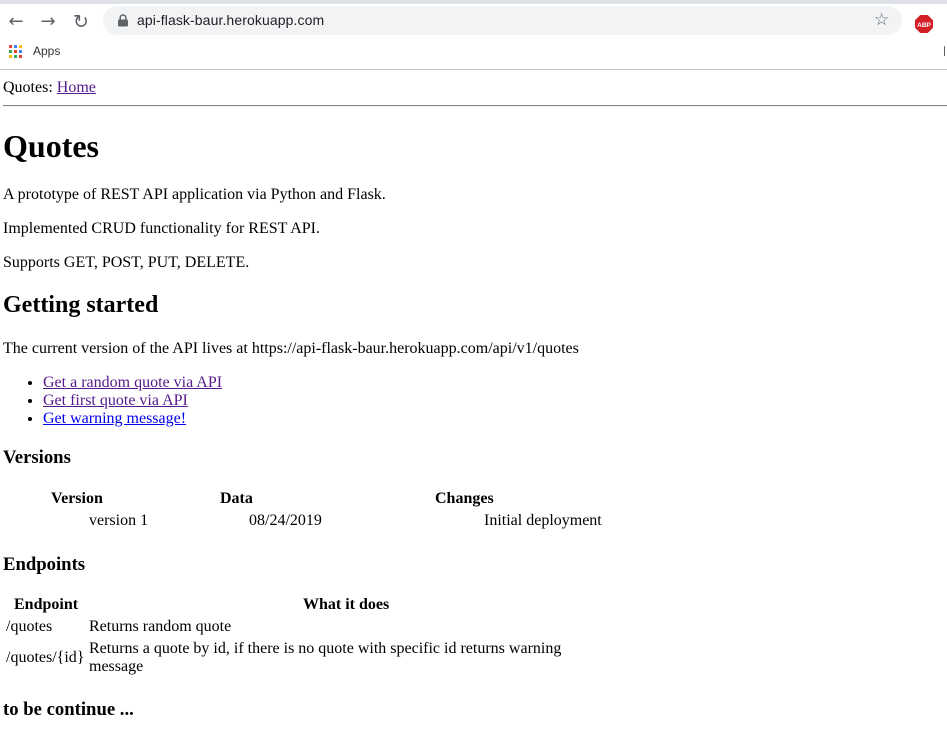  I want to click on random-quote-link: Get a random quote via API, so click(132, 382).